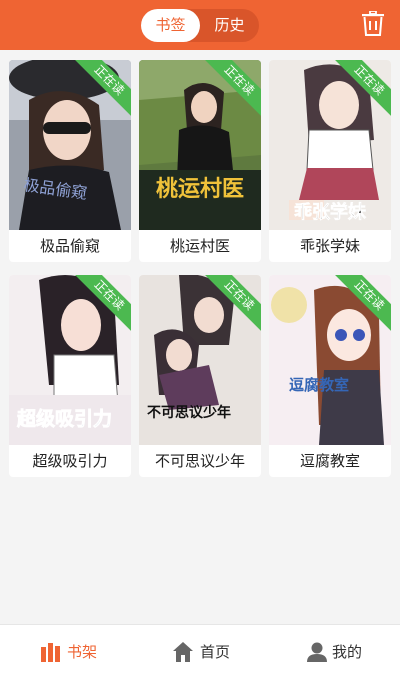  What do you see at coordinates (329, 246) in the screenshot?
I see `book-title: 乖张学妹` at bounding box center [329, 246].